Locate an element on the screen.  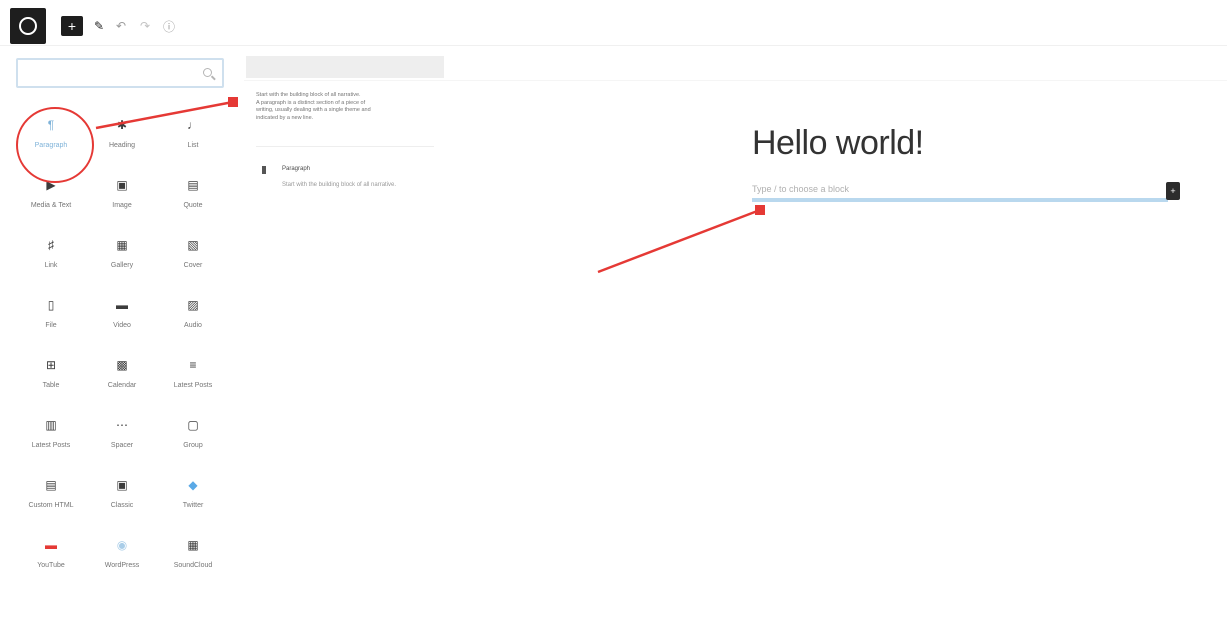
block-item-paragraph: ¶ Paragraph is located at coordinates (51, 142).